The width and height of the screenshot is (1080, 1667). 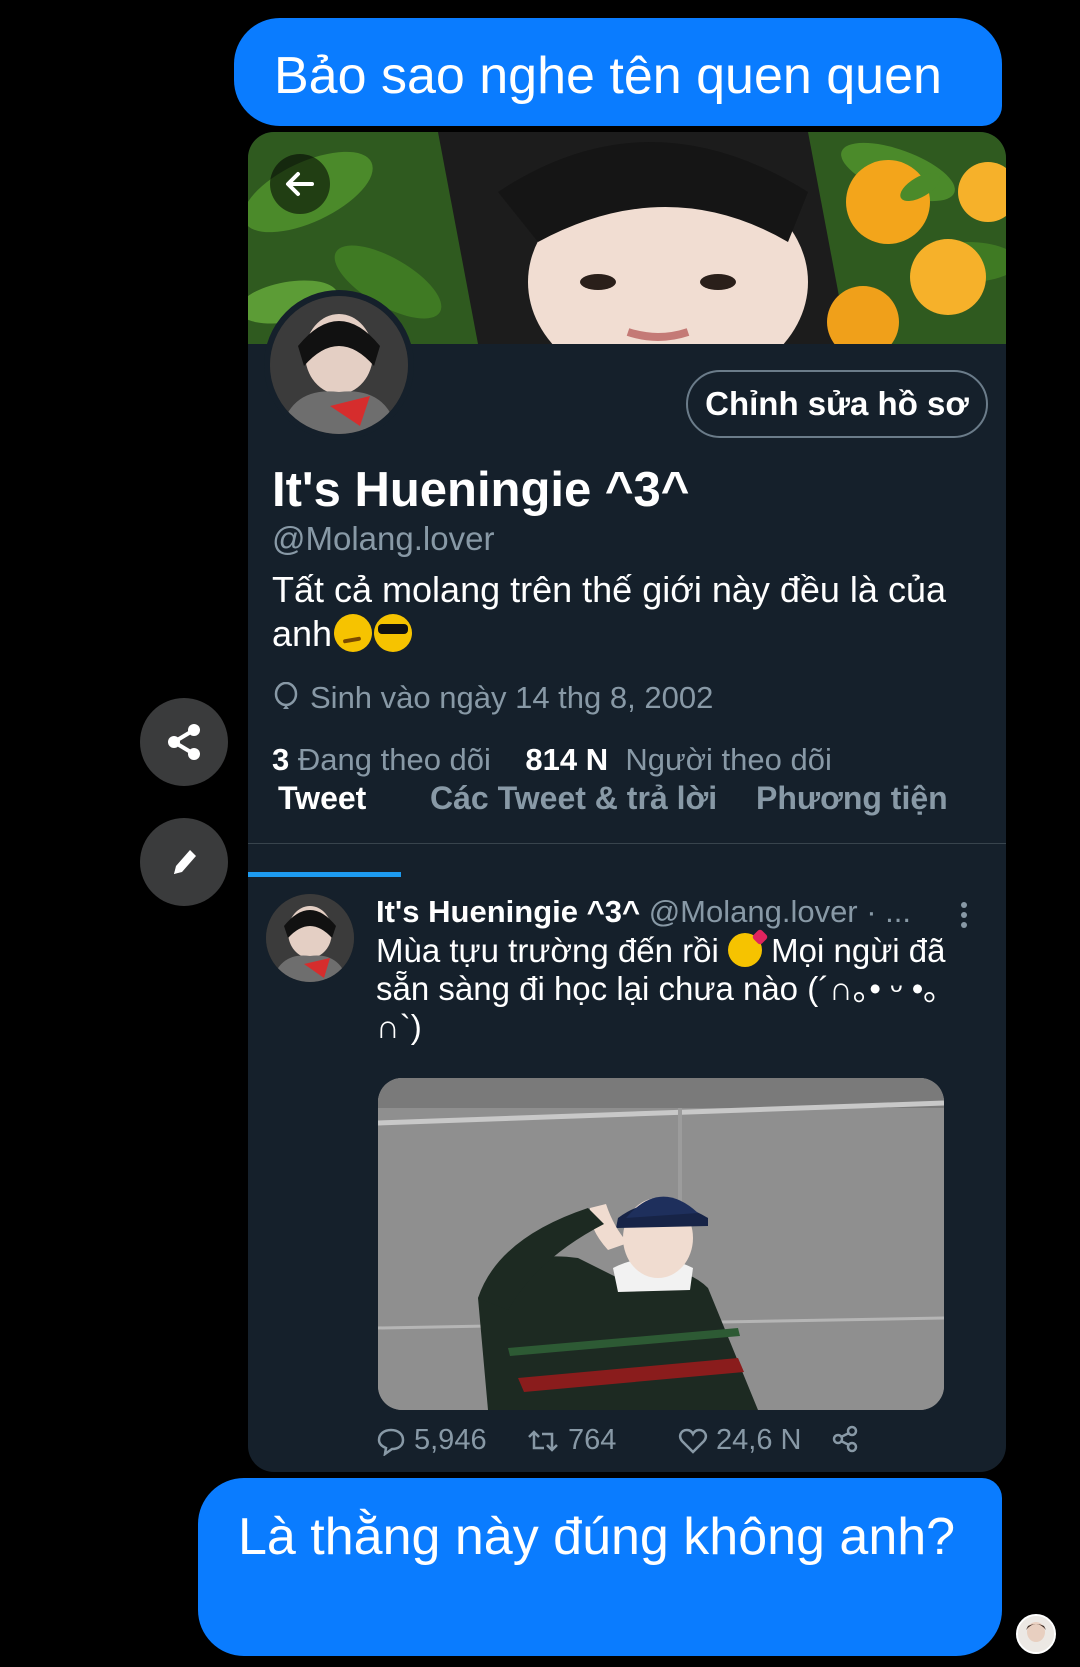 I want to click on more-vertical-icon, so click(x=964, y=915).